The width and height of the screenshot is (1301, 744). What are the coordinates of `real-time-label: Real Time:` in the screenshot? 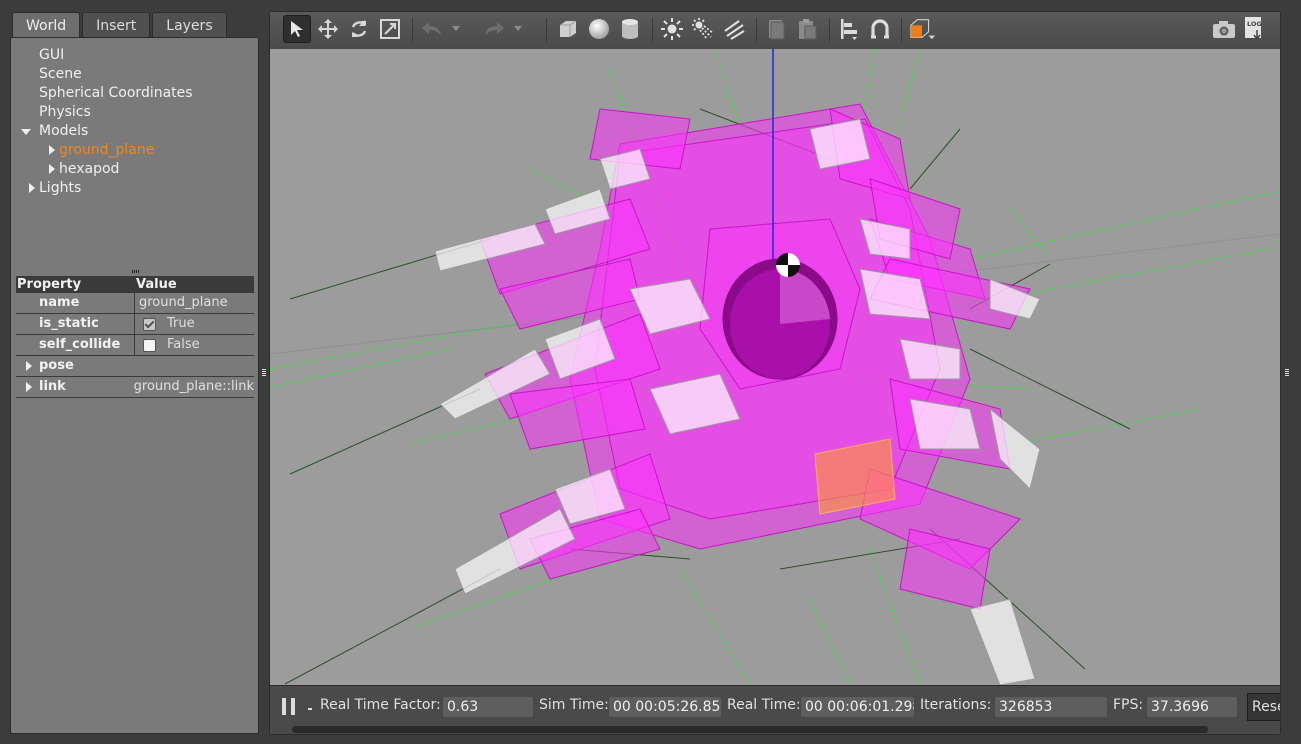 It's located at (764, 705).